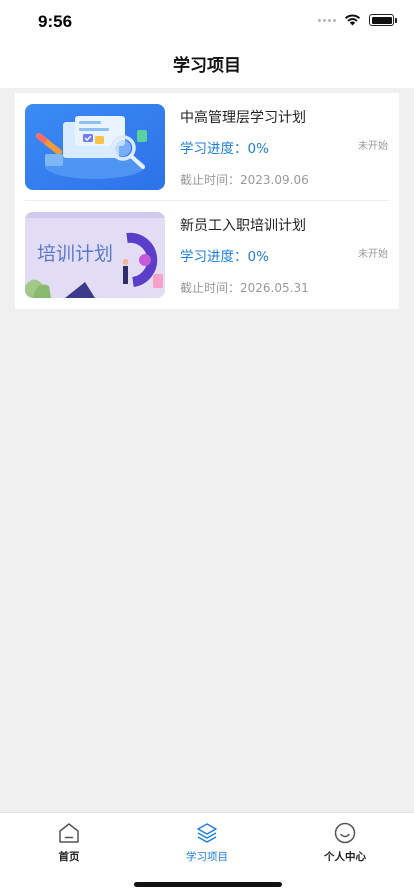  I want to click on layers-icon, so click(207, 833).